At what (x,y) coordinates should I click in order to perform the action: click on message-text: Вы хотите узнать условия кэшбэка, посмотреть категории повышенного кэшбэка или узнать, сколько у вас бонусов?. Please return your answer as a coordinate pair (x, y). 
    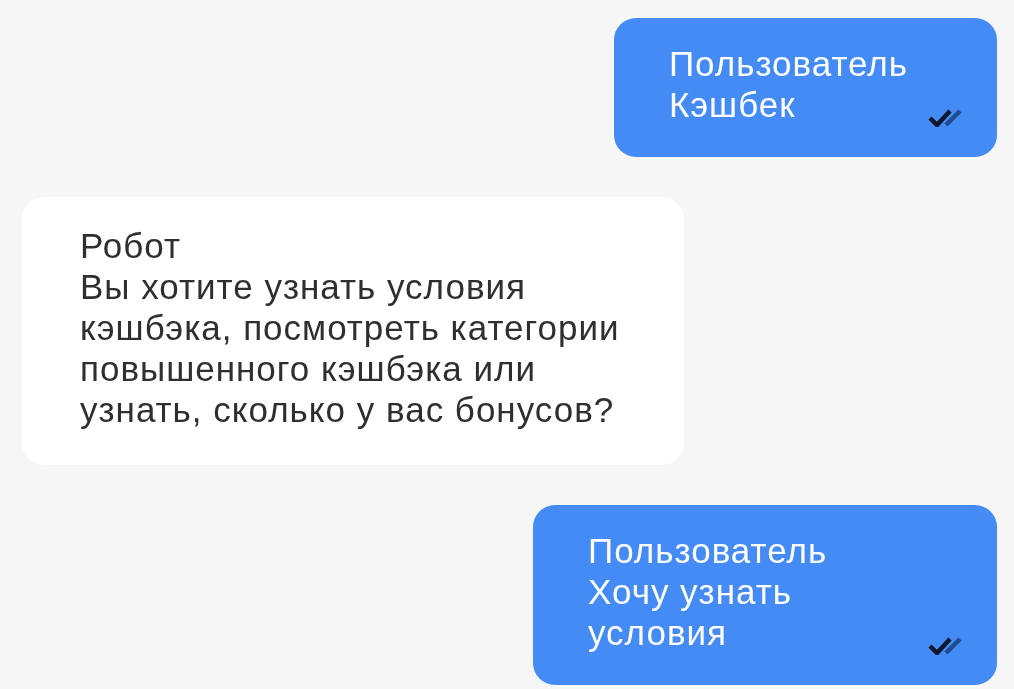
    Looking at the image, I should click on (350, 348).